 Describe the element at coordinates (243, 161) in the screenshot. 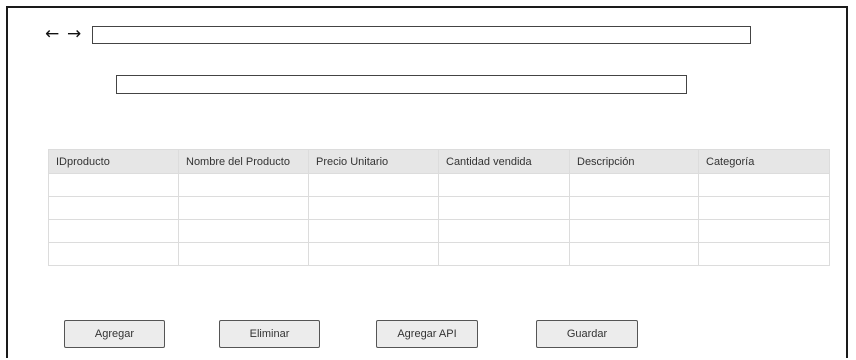

I see `column-header-nombre-producto: Nombre del Producto` at that location.